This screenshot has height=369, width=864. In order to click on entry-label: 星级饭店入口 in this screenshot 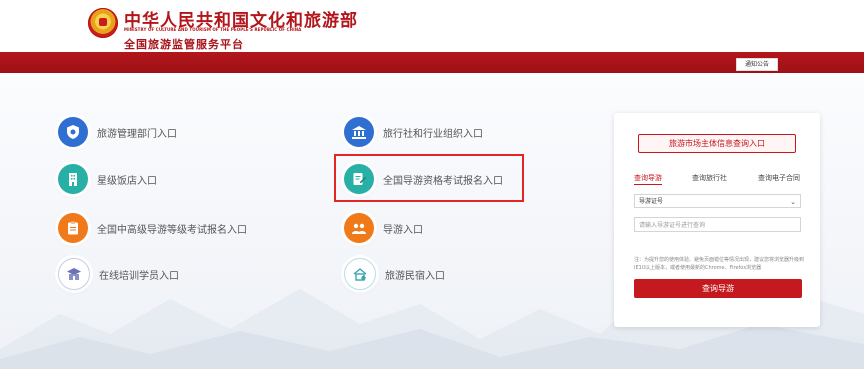, I will do `click(127, 181)`.